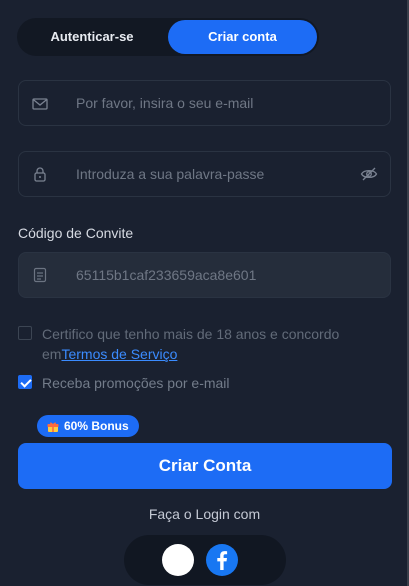 The image size is (409, 586). I want to click on invite-code-input, so click(216, 275).